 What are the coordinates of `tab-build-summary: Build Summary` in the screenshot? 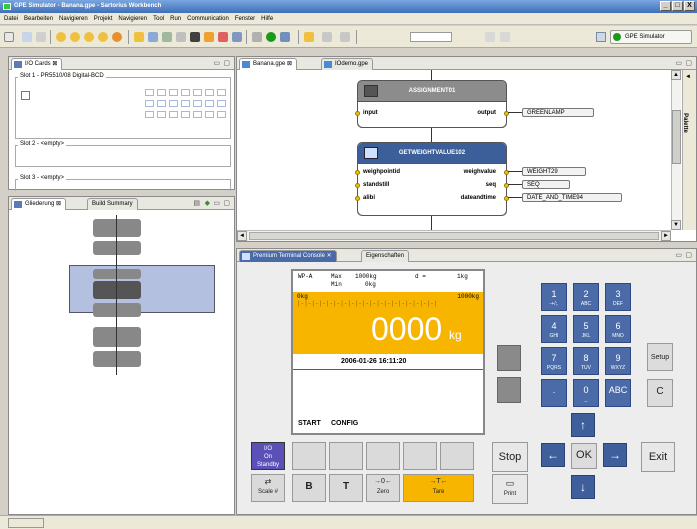 It's located at (112, 204).